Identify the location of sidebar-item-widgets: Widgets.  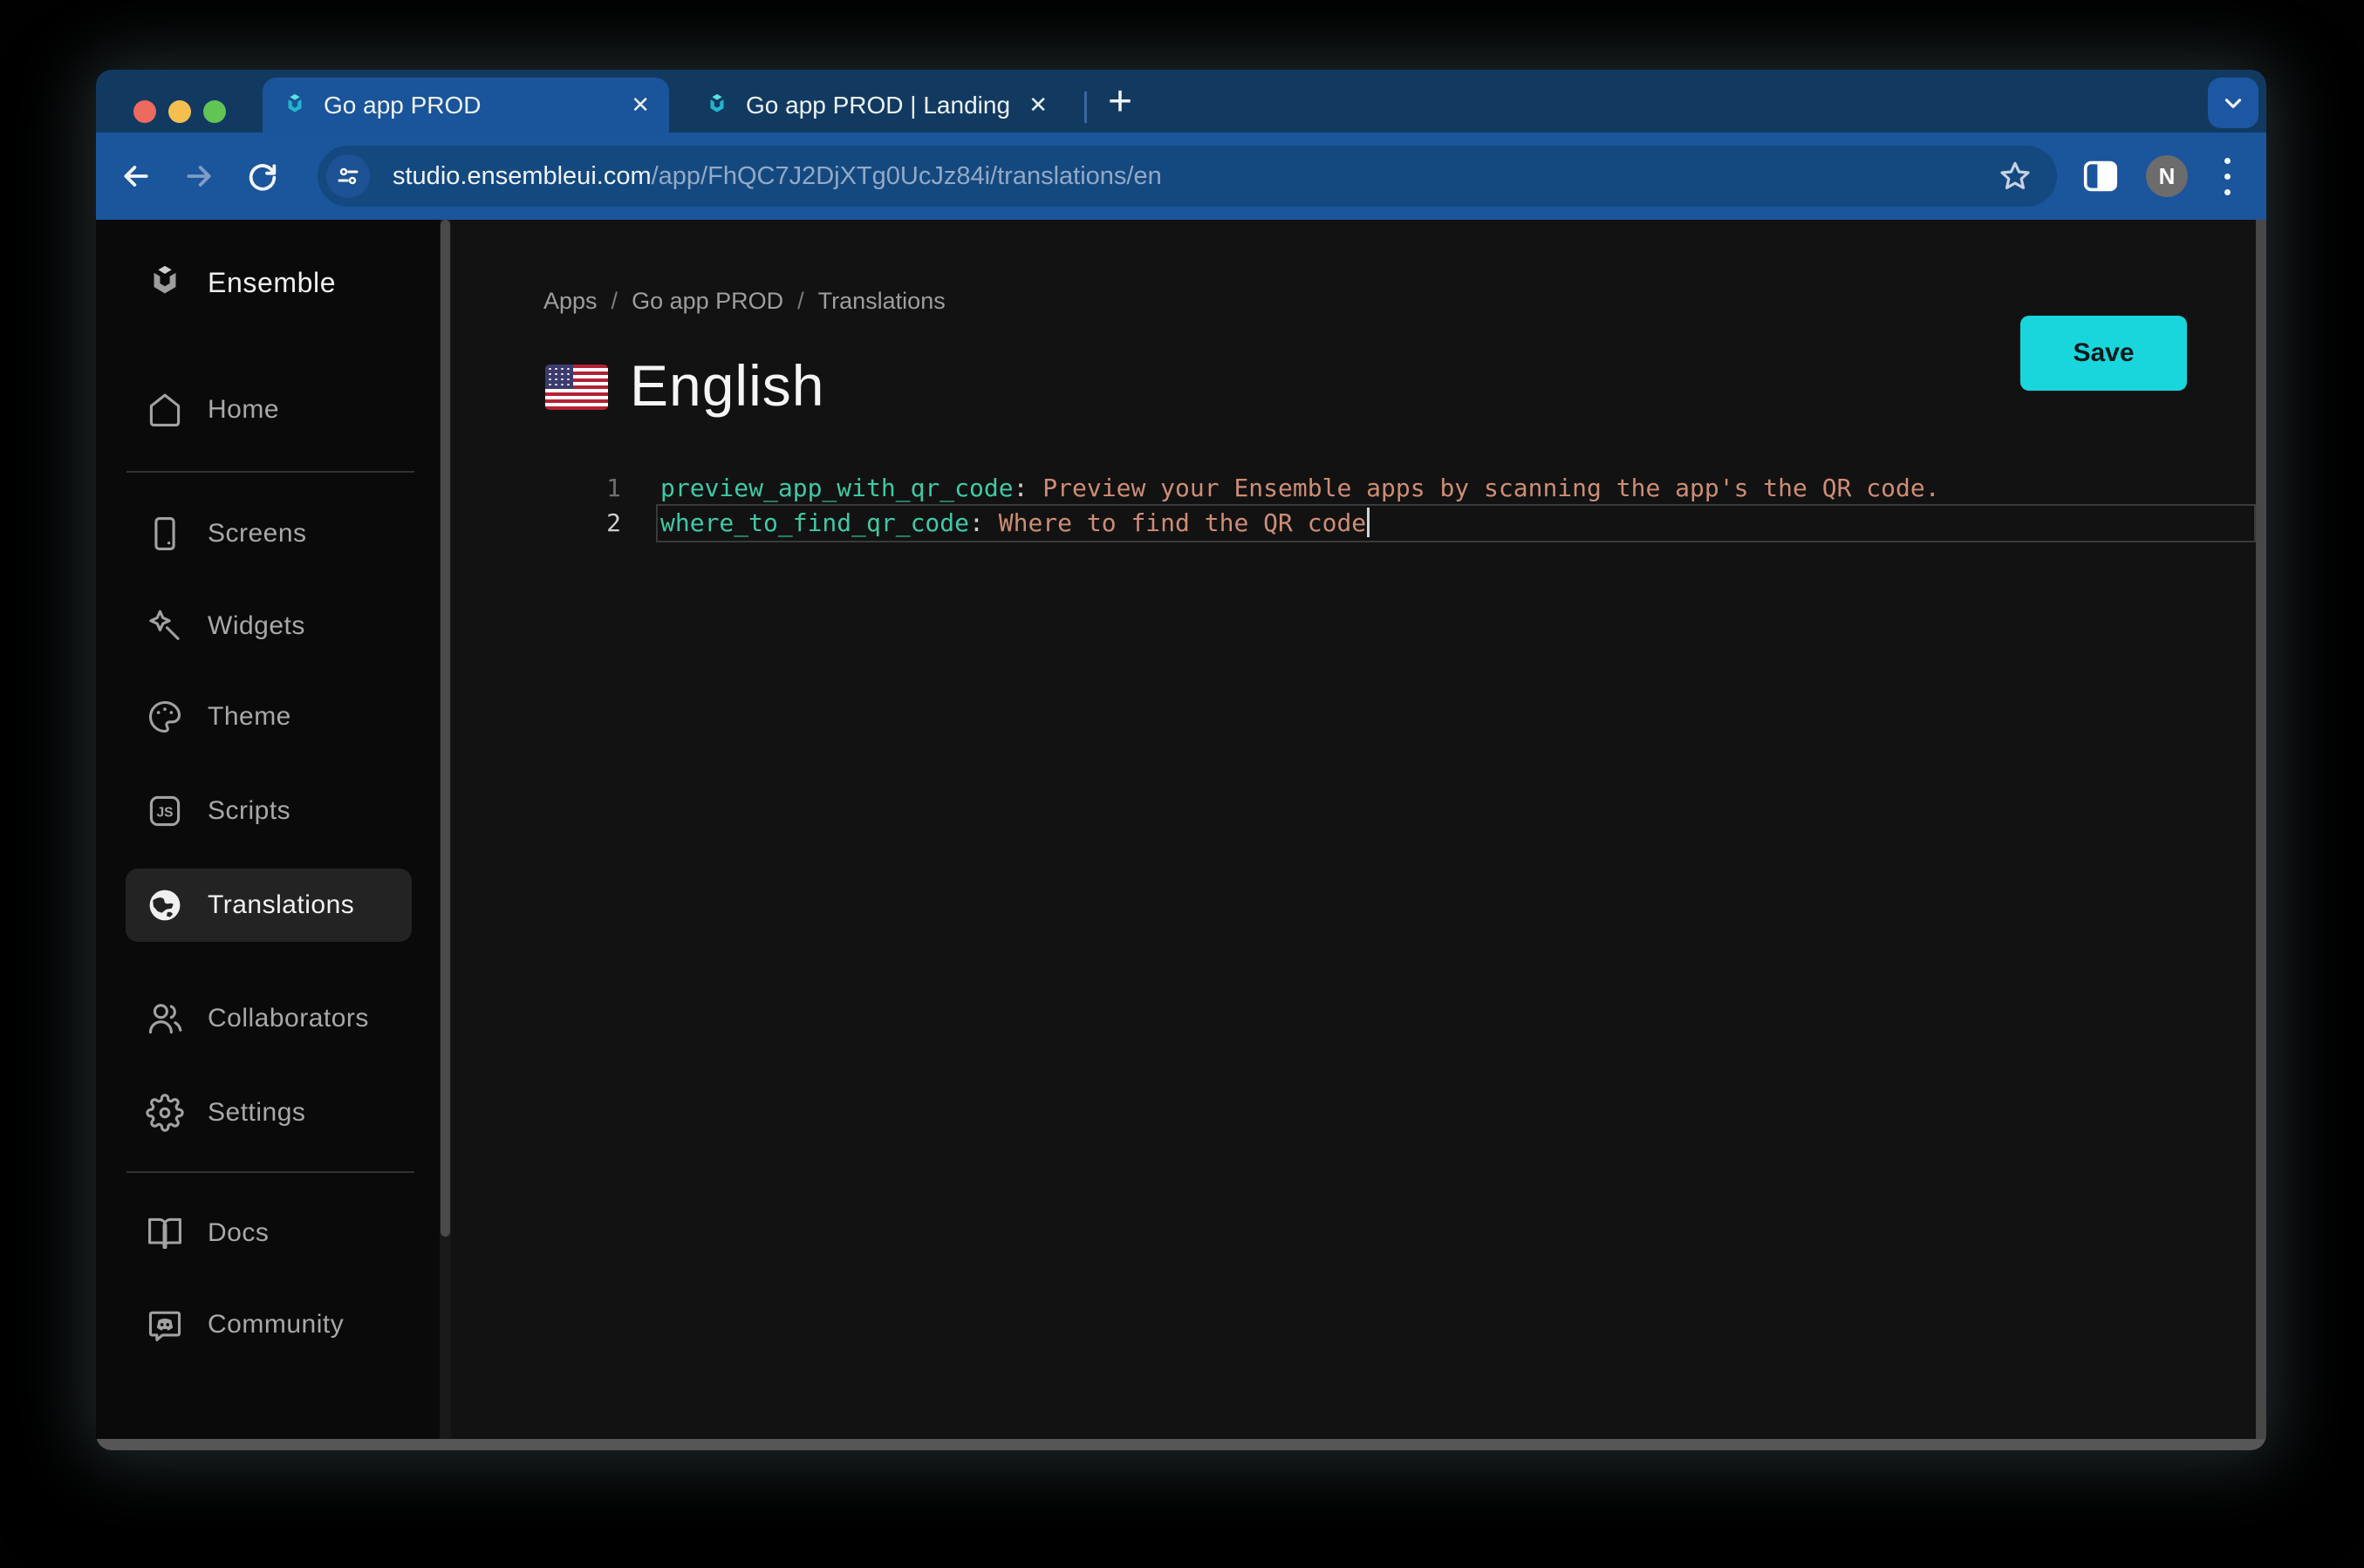
(268, 626).